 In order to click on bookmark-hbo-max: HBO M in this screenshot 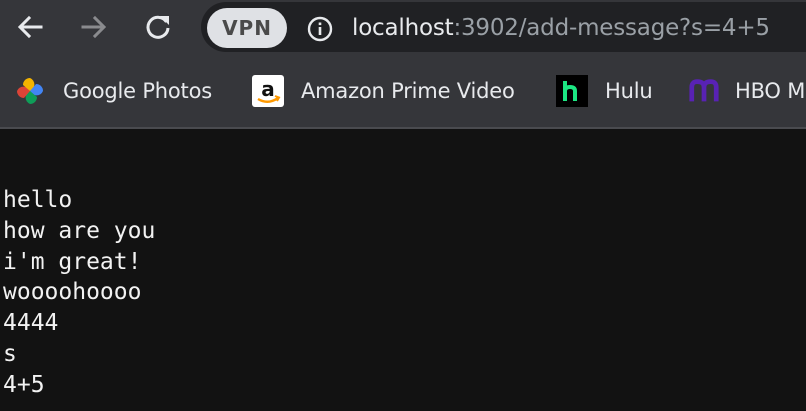, I will do `click(746, 91)`.